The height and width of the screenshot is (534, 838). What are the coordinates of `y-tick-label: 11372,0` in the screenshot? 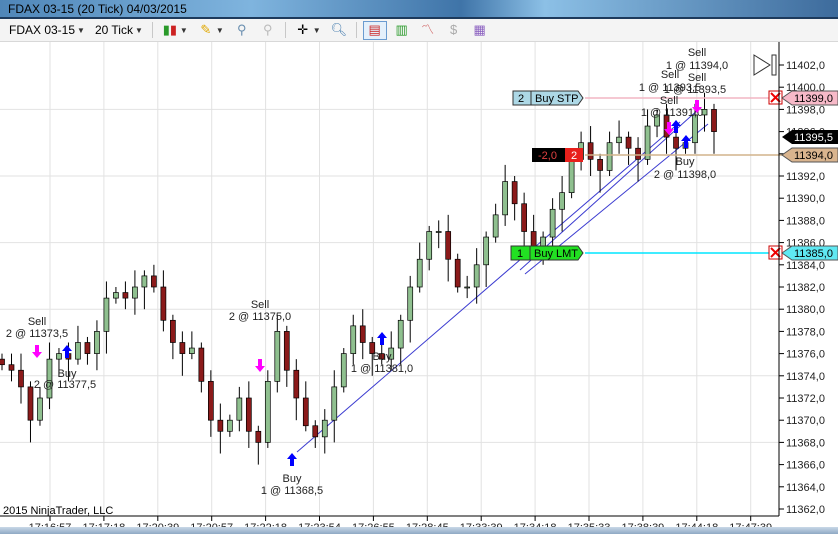 It's located at (805, 399).